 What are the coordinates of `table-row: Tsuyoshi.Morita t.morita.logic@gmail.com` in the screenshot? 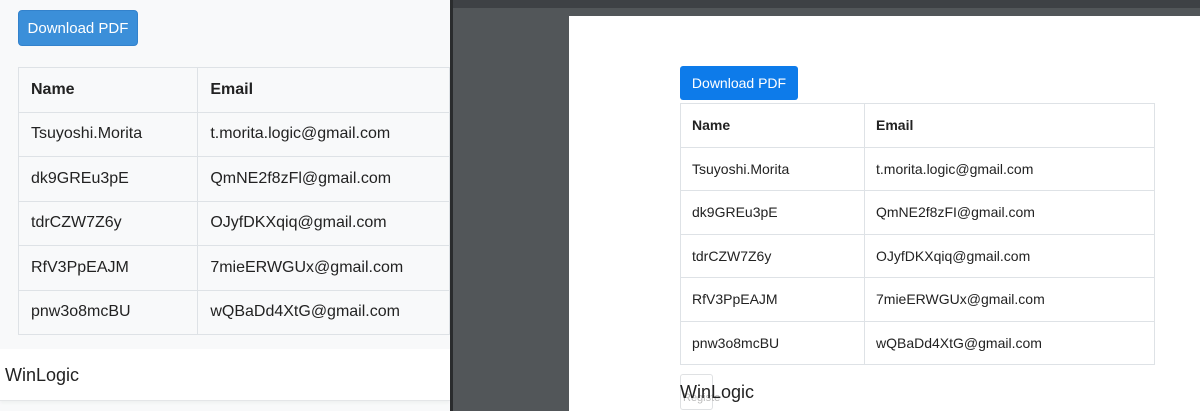 It's located at (233, 134).